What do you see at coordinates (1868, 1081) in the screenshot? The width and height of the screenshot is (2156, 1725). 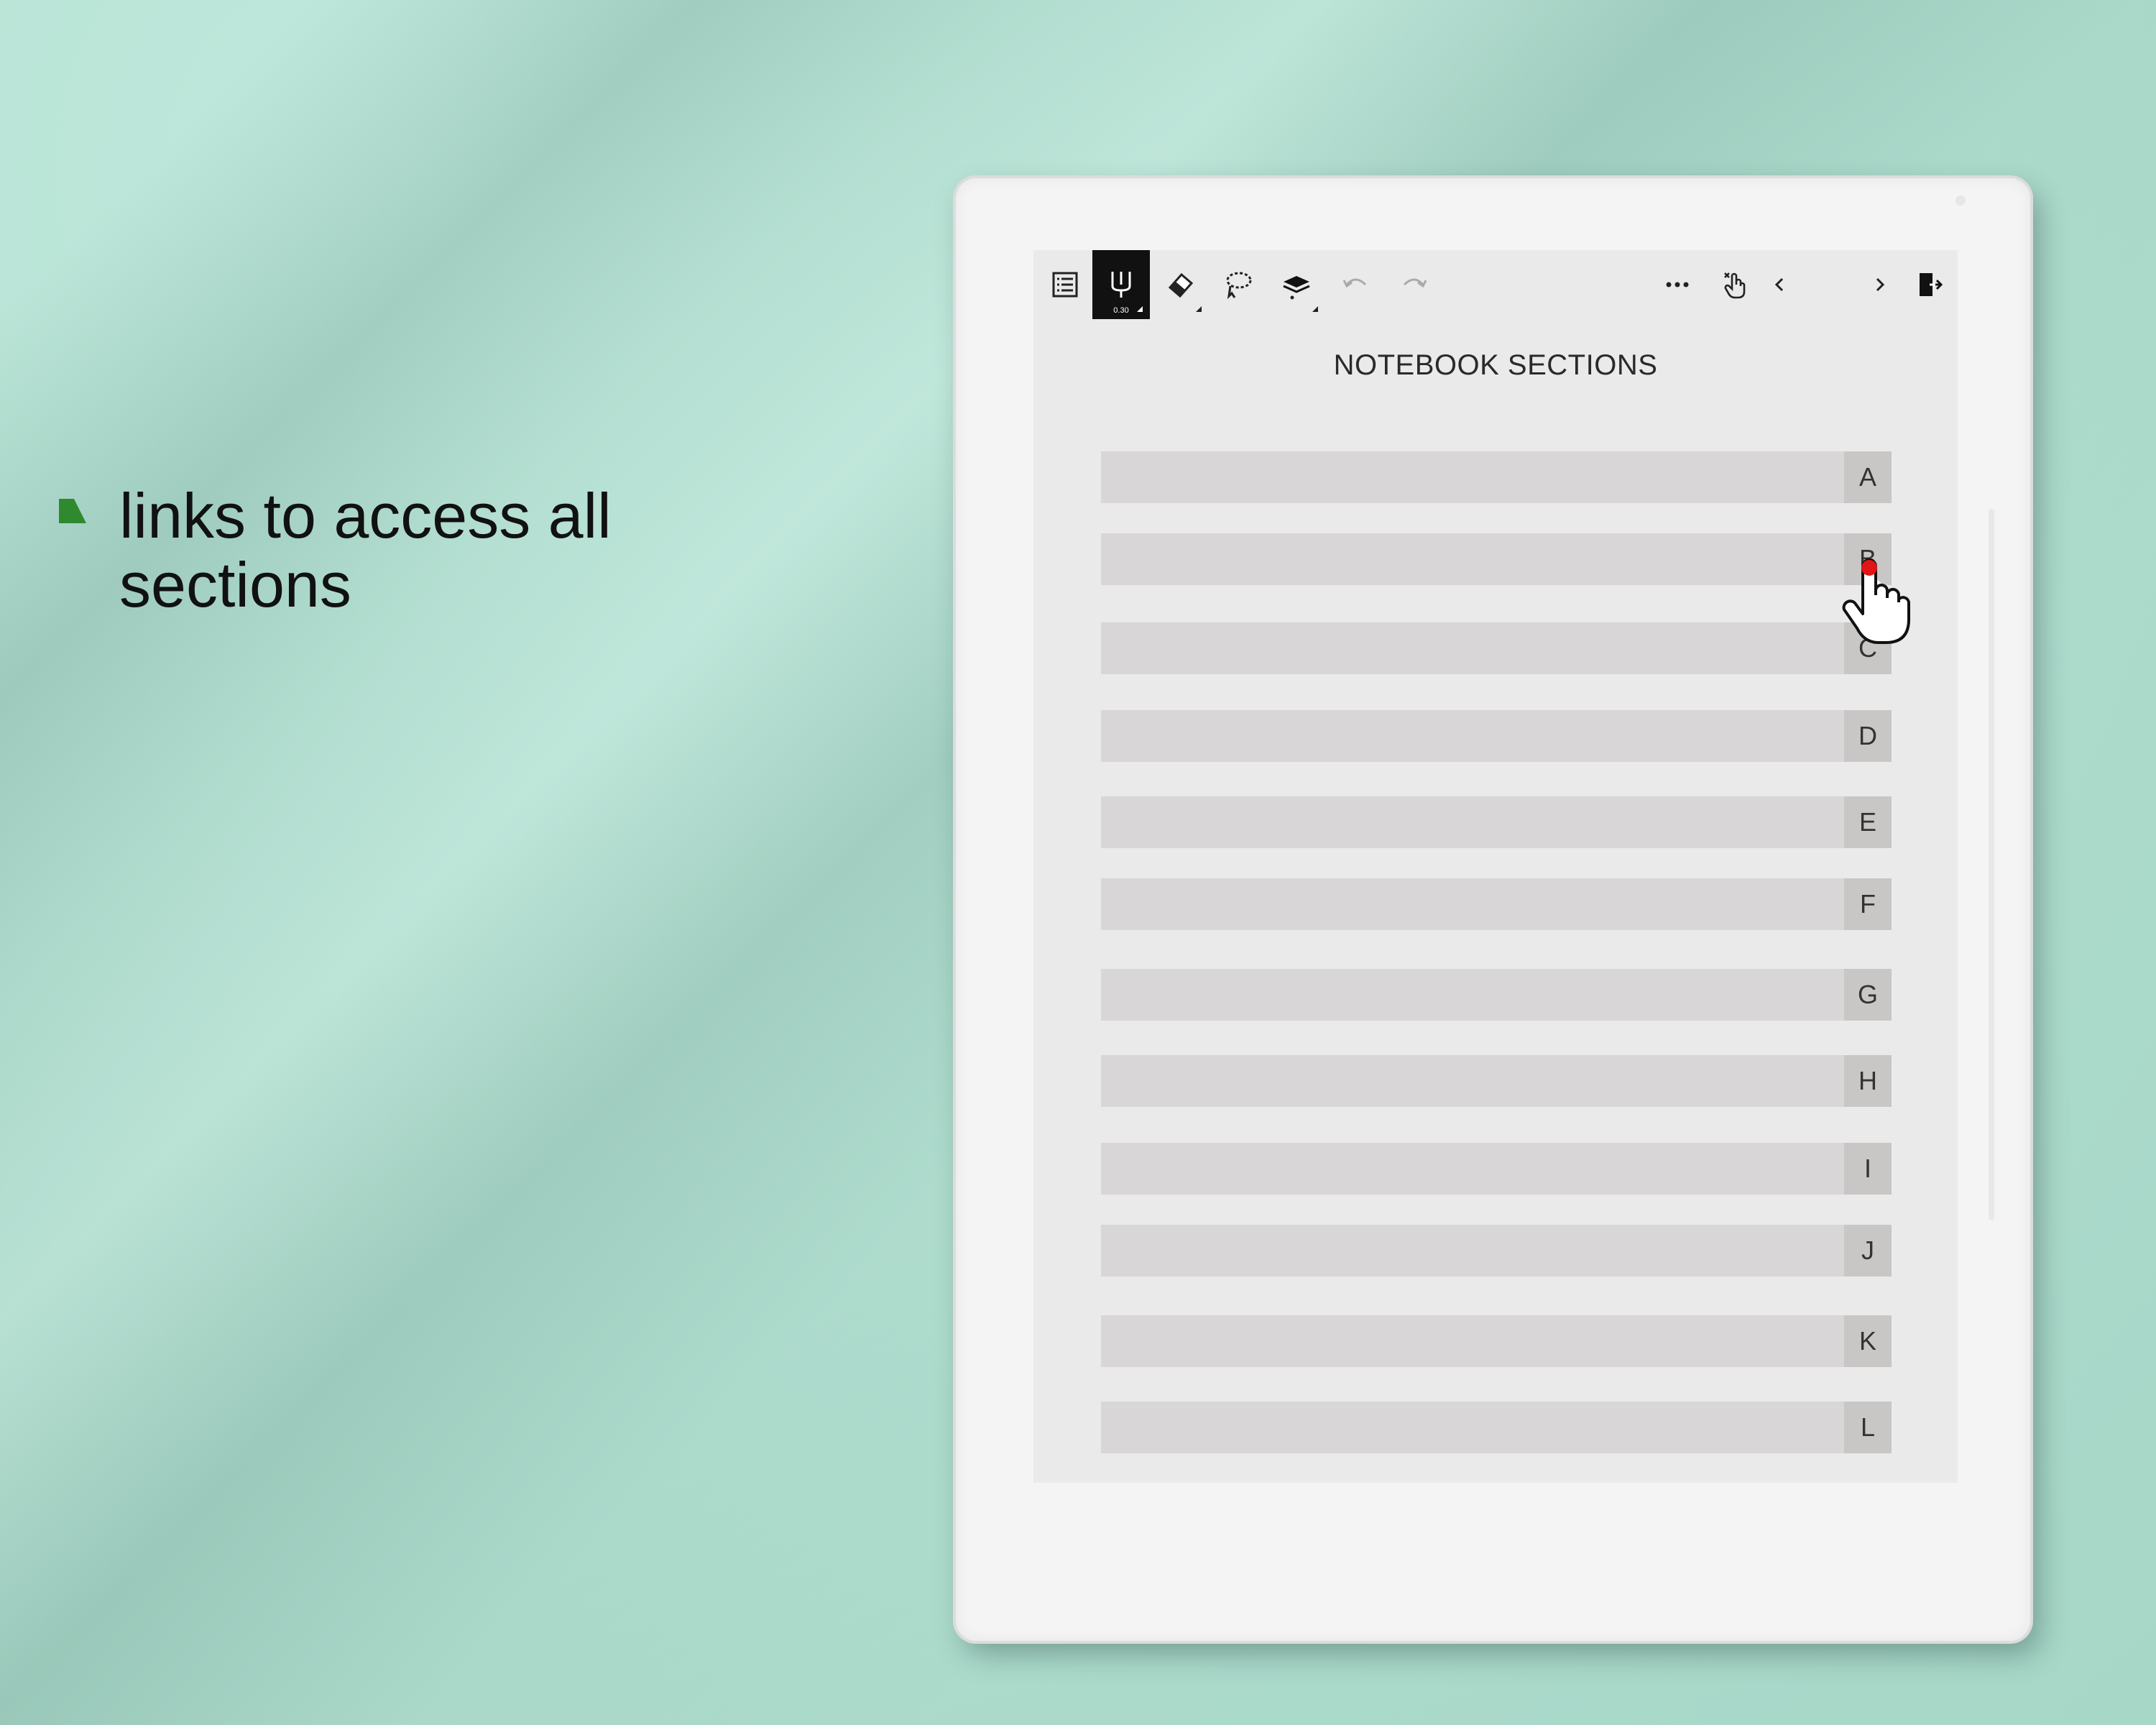 I see `section-letter: H` at bounding box center [1868, 1081].